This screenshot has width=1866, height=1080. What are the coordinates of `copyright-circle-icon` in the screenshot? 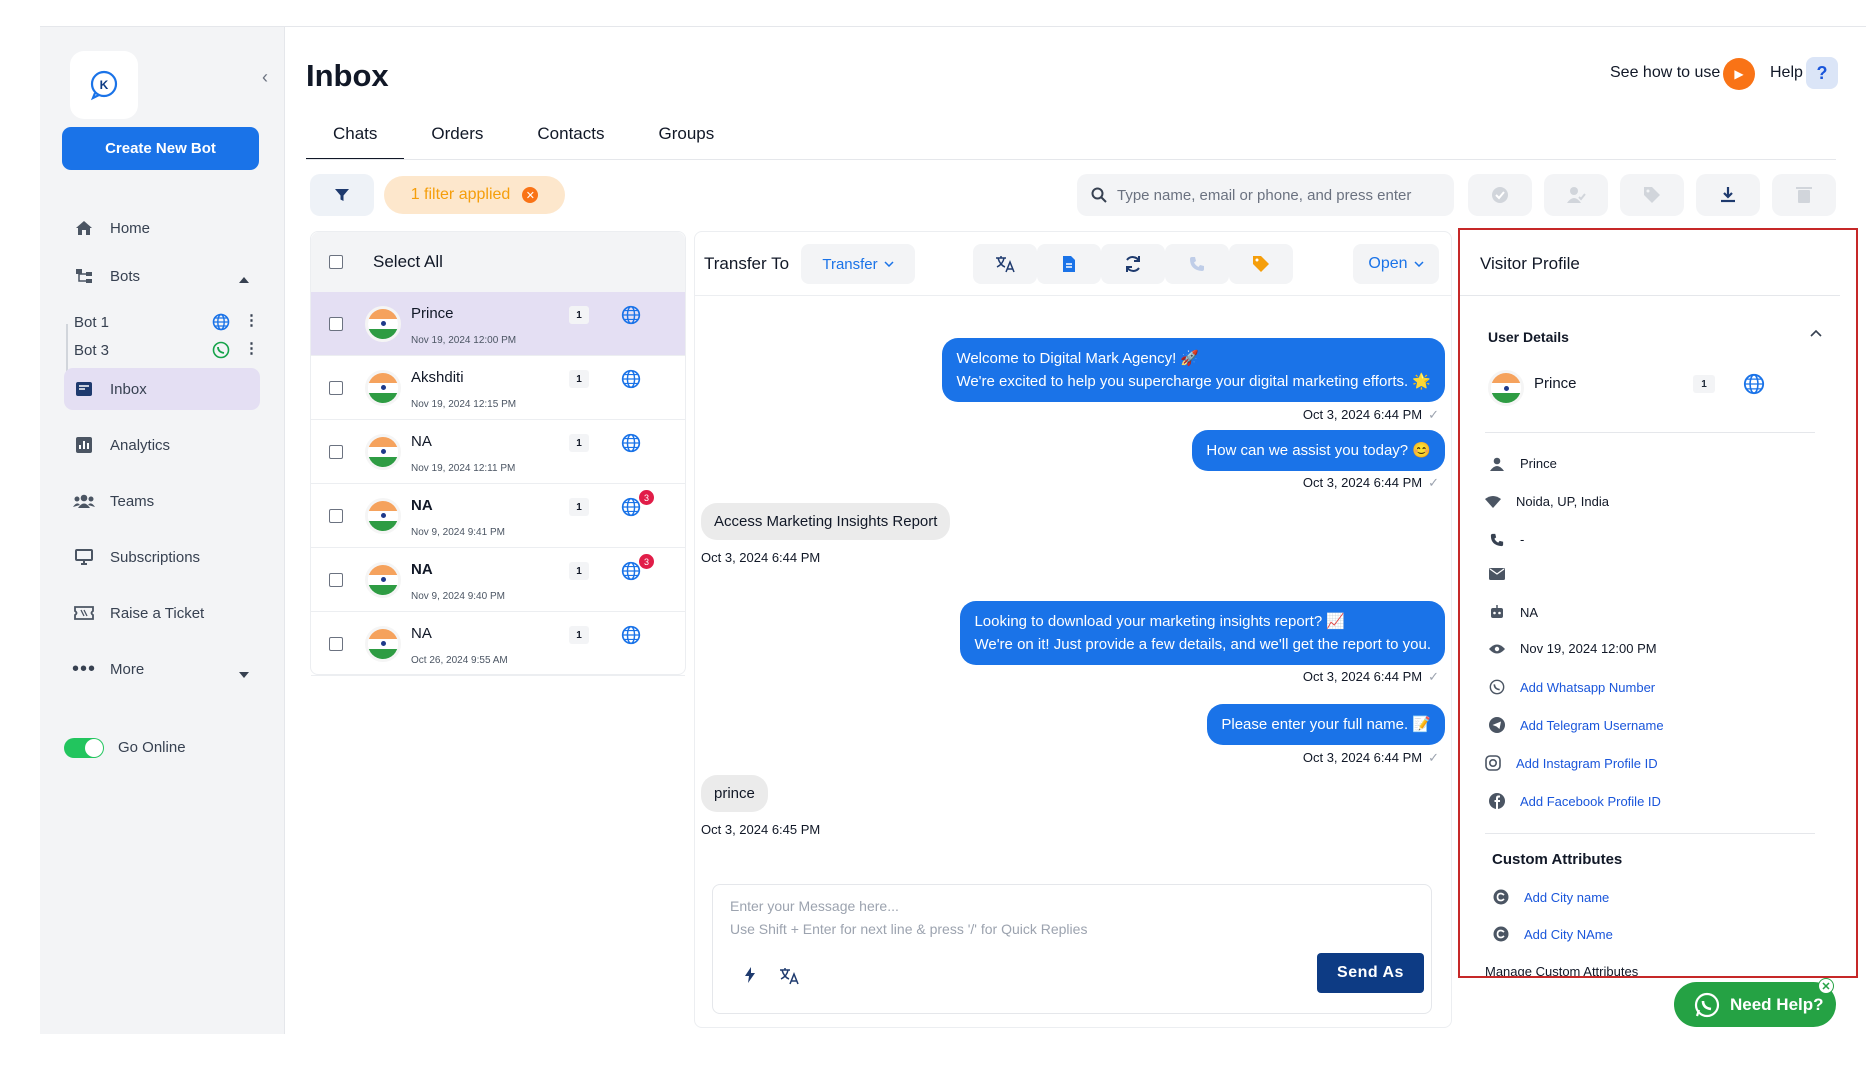 It's located at (1501, 897).